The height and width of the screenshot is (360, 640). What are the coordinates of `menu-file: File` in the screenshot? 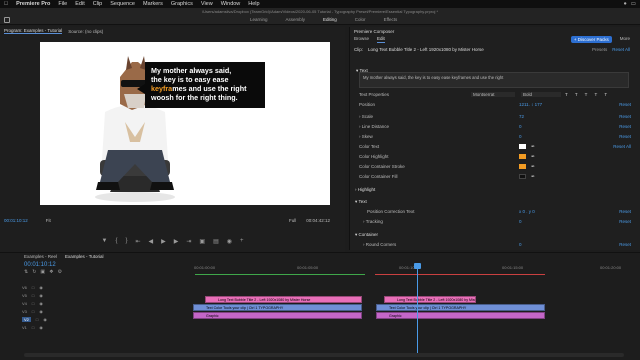 It's located at (62, 4).